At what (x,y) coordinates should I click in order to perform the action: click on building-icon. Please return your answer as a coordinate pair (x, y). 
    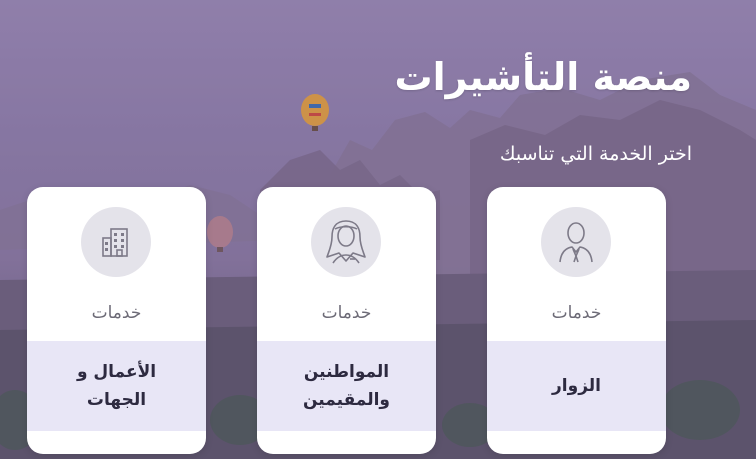
    Looking at the image, I should click on (115, 242).